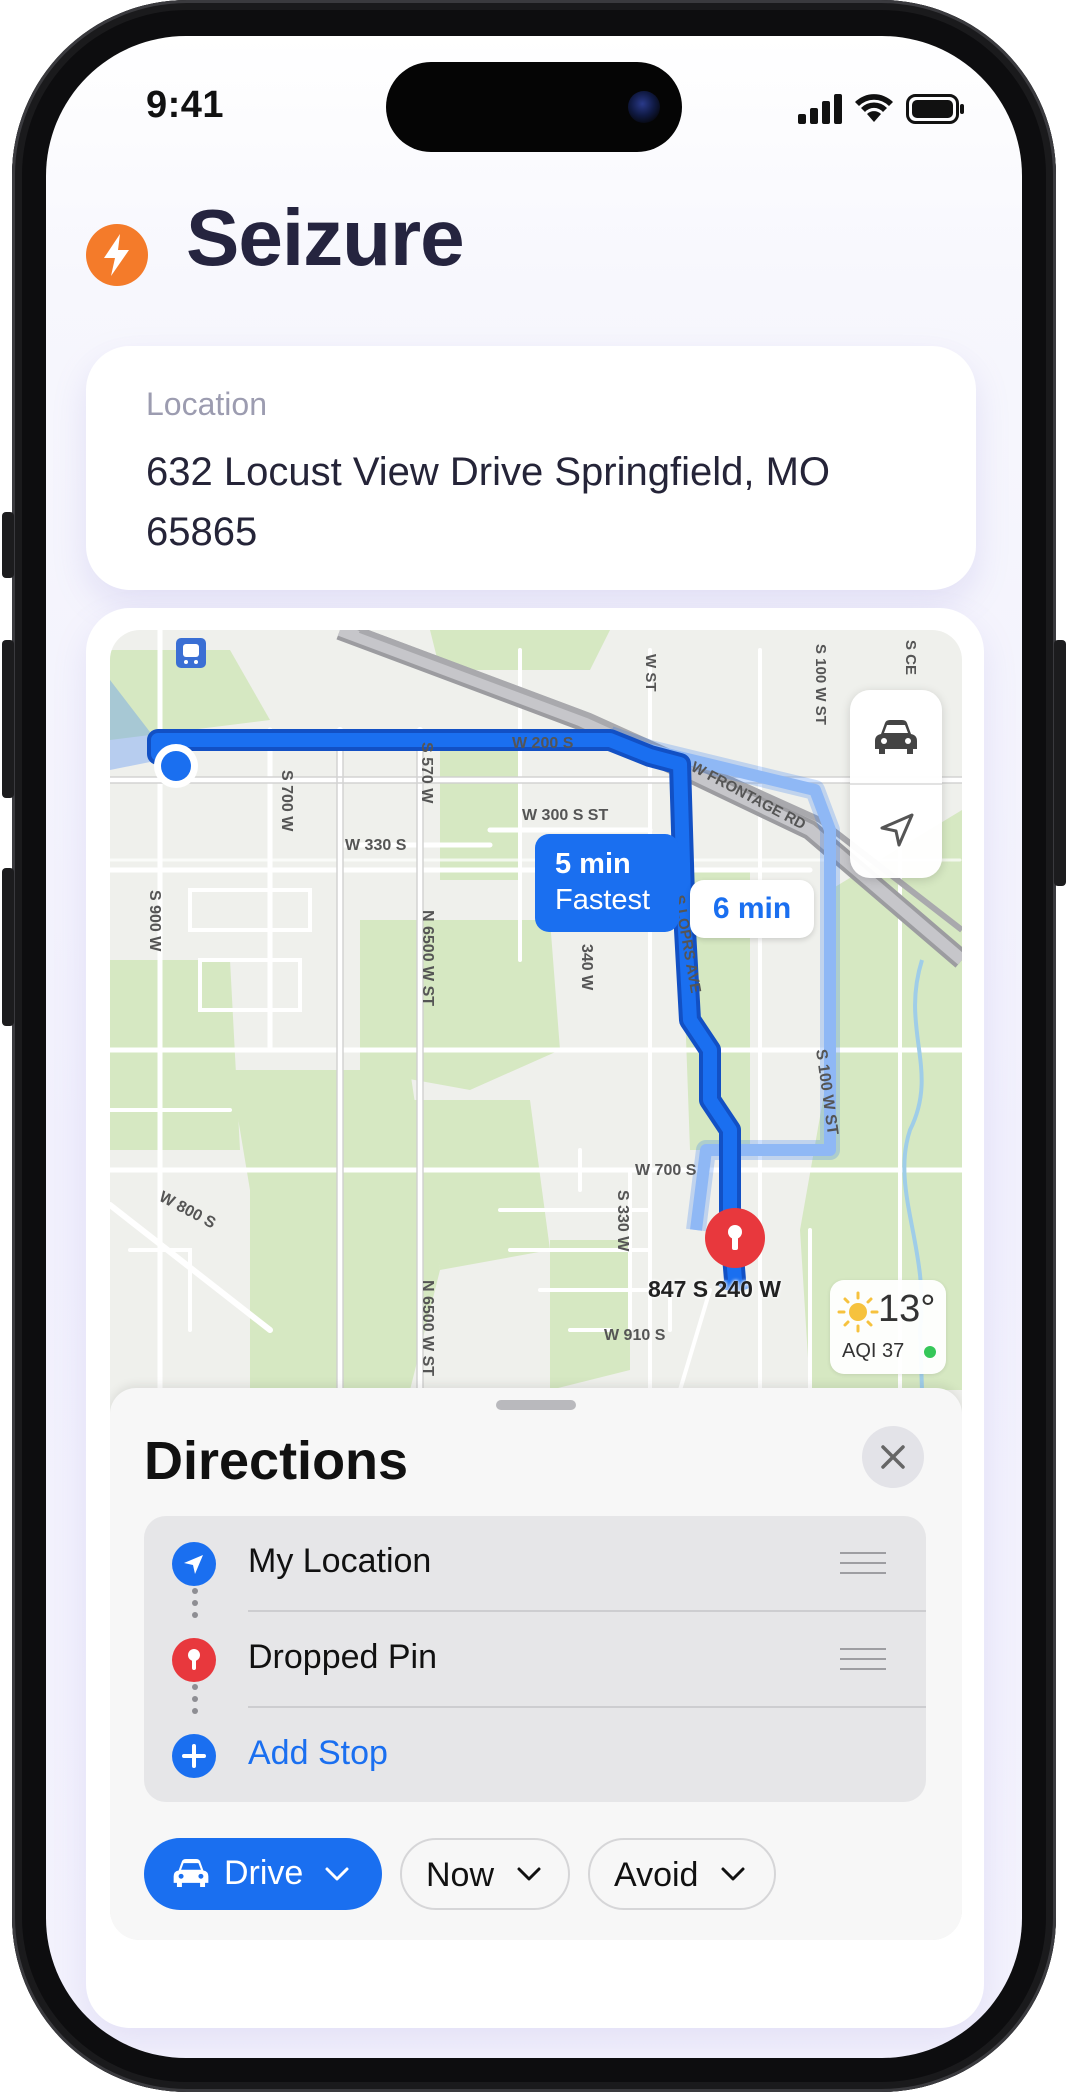  Describe the element at coordinates (340, 1561) in the screenshot. I see `stop-label: My Location` at that location.